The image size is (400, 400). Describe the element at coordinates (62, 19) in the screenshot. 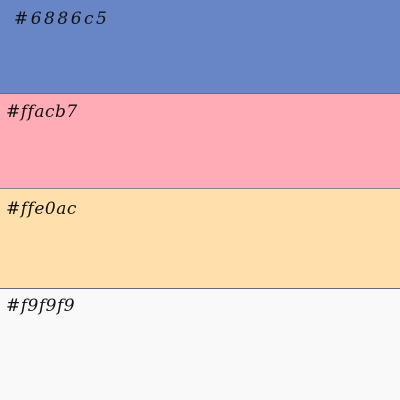

I see `swatch-hex-label: #6886c5` at that location.